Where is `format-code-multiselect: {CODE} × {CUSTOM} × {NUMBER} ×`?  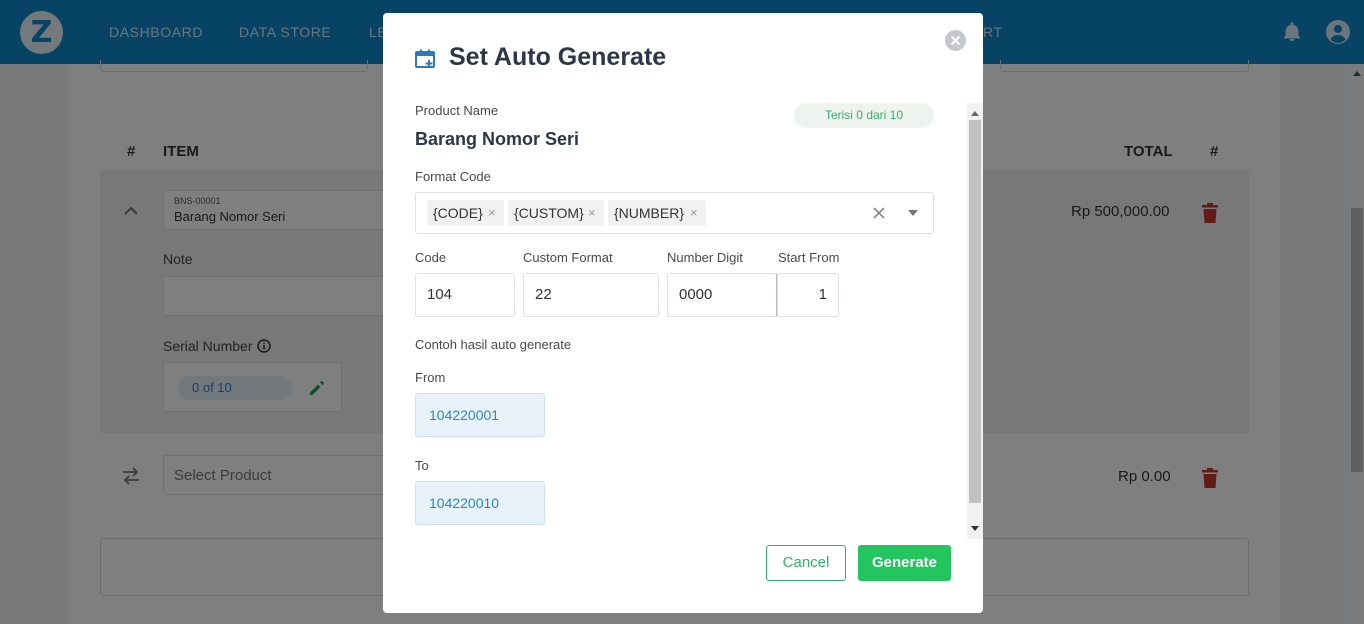
format-code-multiselect: {CODE} × {CUSTOM} × {NUMBER} × is located at coordinates (674, 213).